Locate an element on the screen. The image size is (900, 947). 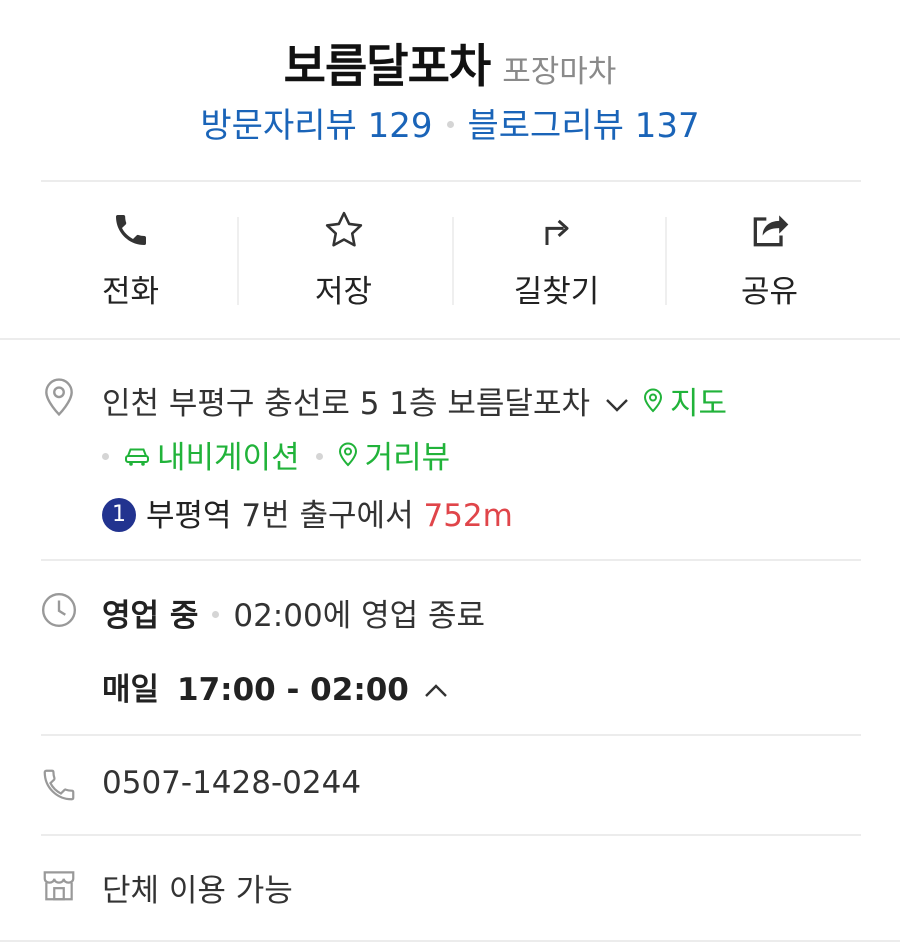
share-button: 공유 is located at coordinates (769, 260).